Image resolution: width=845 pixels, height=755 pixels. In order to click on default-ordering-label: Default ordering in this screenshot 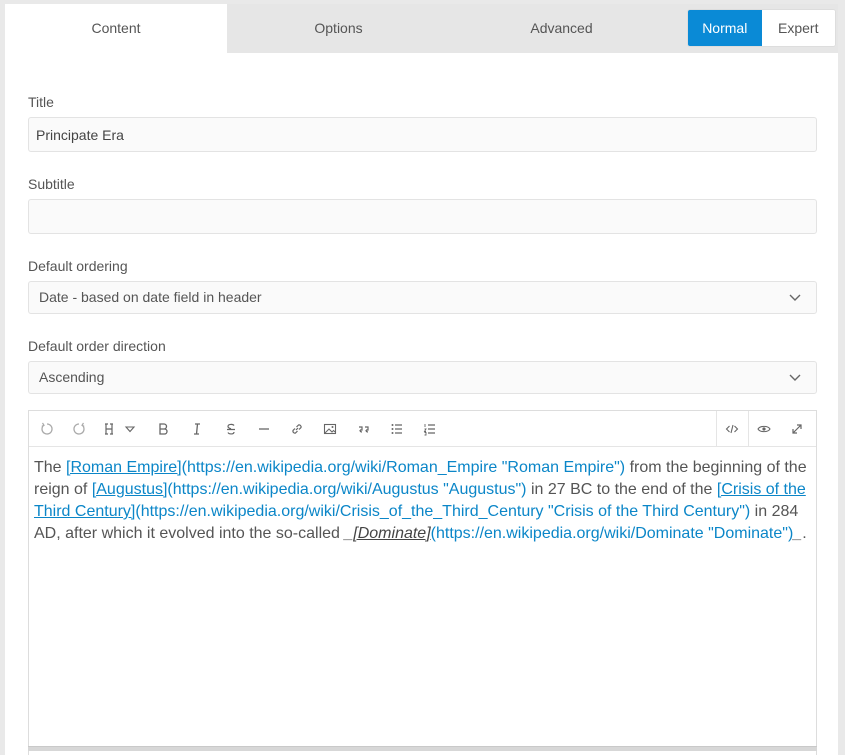, I will do `click(78, 266)`.